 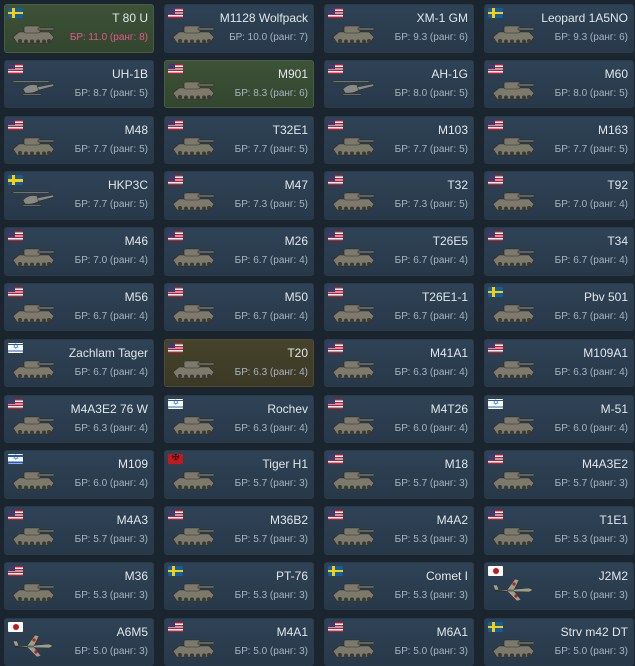 What do you see at coordinates (559, 419) in the screenshot?
I see `vehicle-card: M-51 БР: 6.0 (ранг: 4)` at bounding box center [559, 419].